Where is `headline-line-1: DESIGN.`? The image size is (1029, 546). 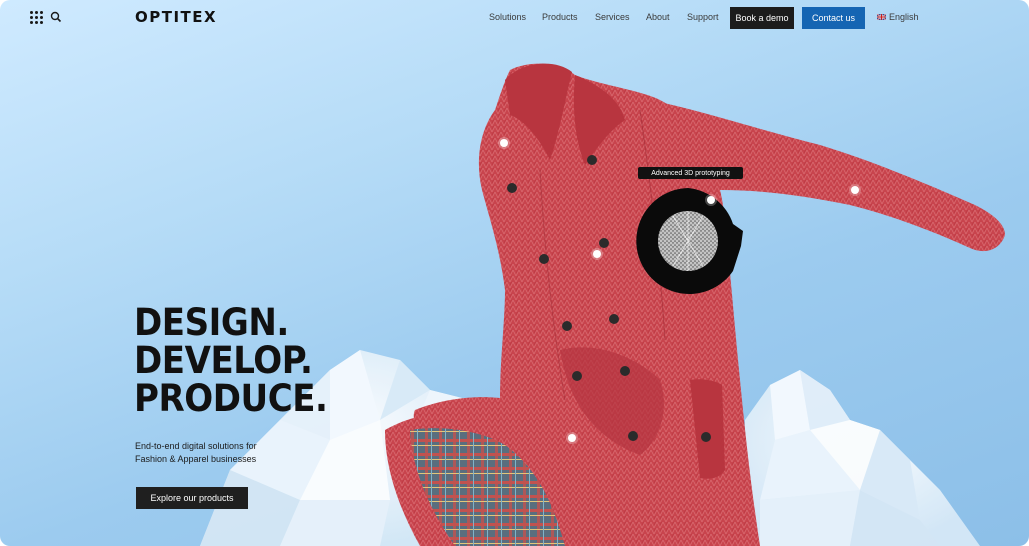
headline-line-1: DESIGN. is located at coordinates (211, 322).